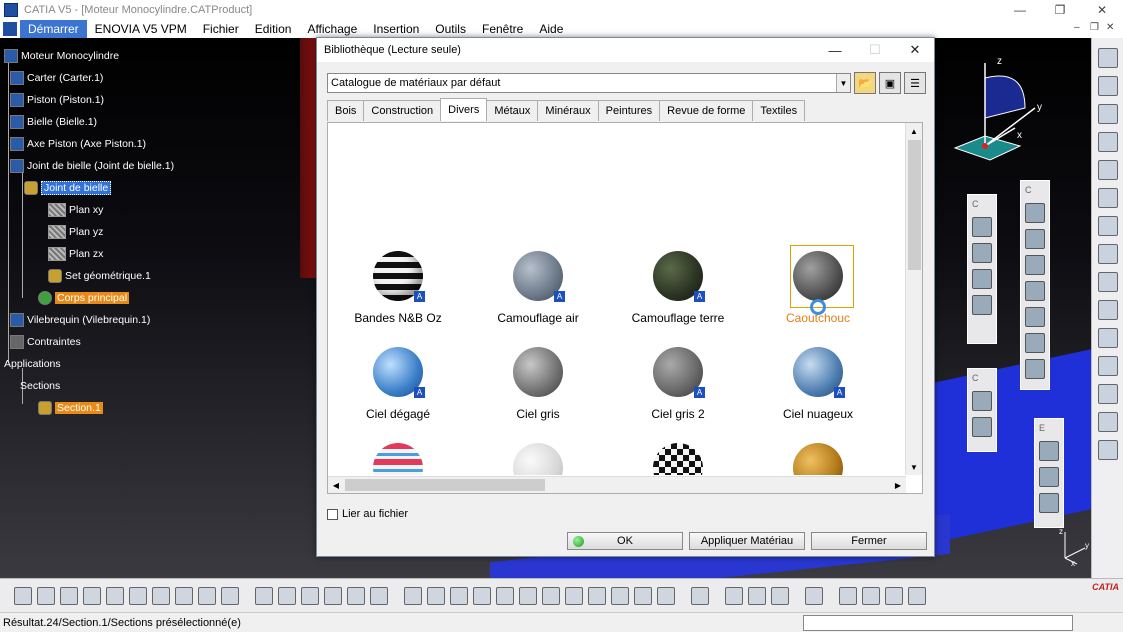 The height and width of the screenshot is (632, 1123). What do you see at coordinates (46, 595) in the screenshot?
I see `open-file-icon` at bounding box center [46, 595].